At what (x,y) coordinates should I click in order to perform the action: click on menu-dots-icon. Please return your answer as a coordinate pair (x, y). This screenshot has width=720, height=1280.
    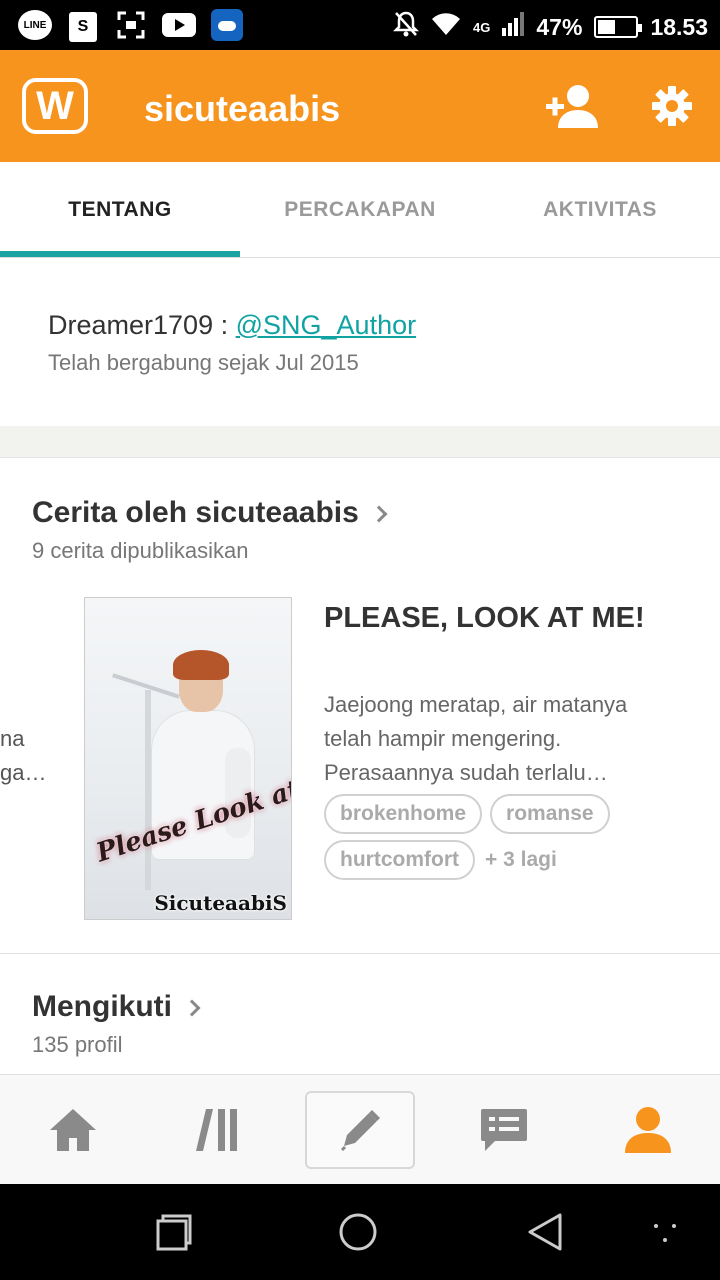
    Looking at the image, I should click on (666, 1232).